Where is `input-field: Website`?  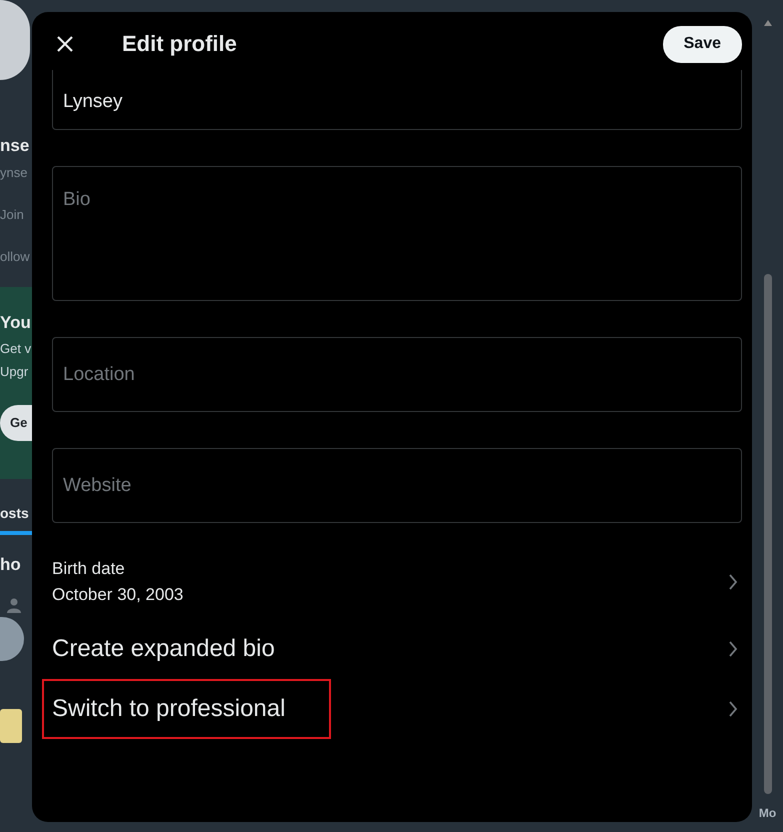
input-field: Website is located at coordinates (397, 485).